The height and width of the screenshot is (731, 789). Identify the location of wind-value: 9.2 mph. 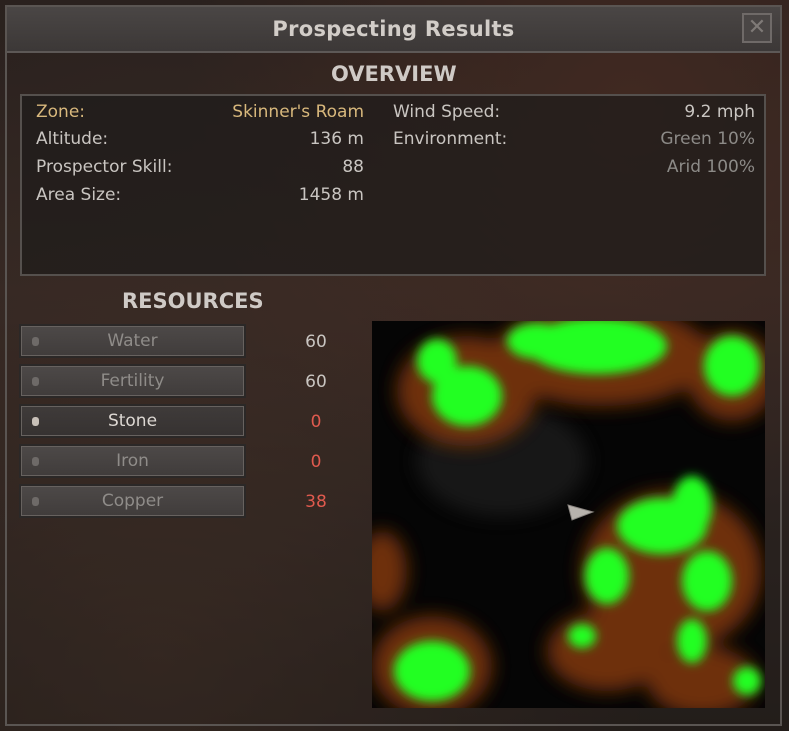
(719, 112).